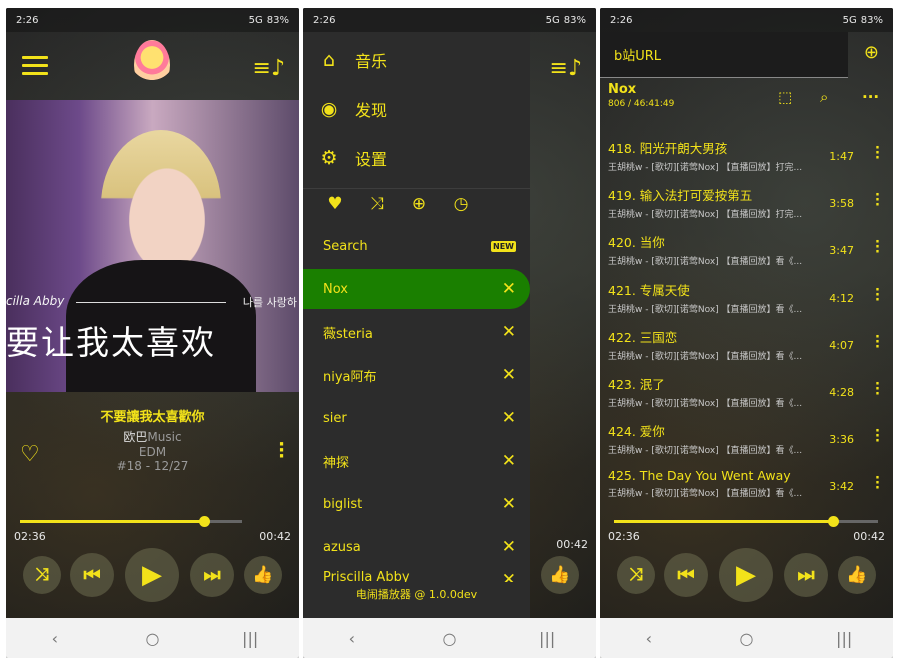 The image size is (900, 665). What do you see at coordinates (35, 66) in the screenshot?
I see `menu-icon` at bounding box center [35, 66].